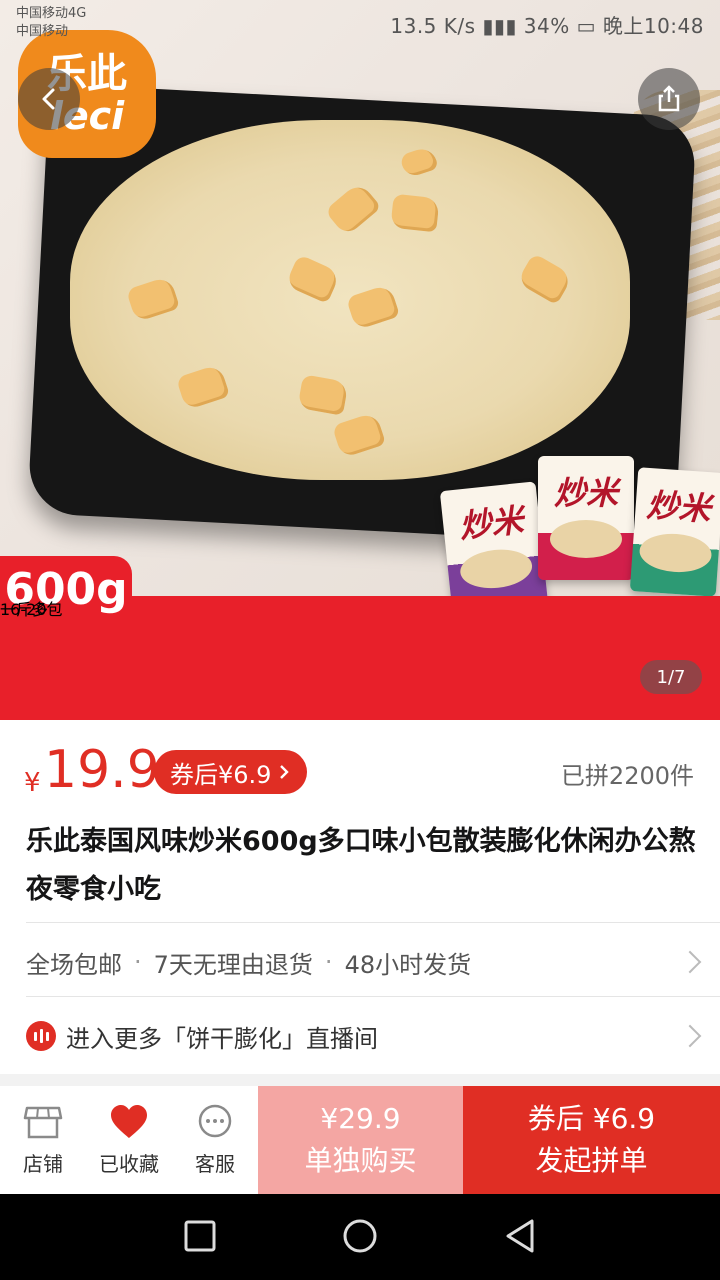 The width and height of the screenshot is (720, 1280). I want to click on chat-icon, so click(215, 1120).